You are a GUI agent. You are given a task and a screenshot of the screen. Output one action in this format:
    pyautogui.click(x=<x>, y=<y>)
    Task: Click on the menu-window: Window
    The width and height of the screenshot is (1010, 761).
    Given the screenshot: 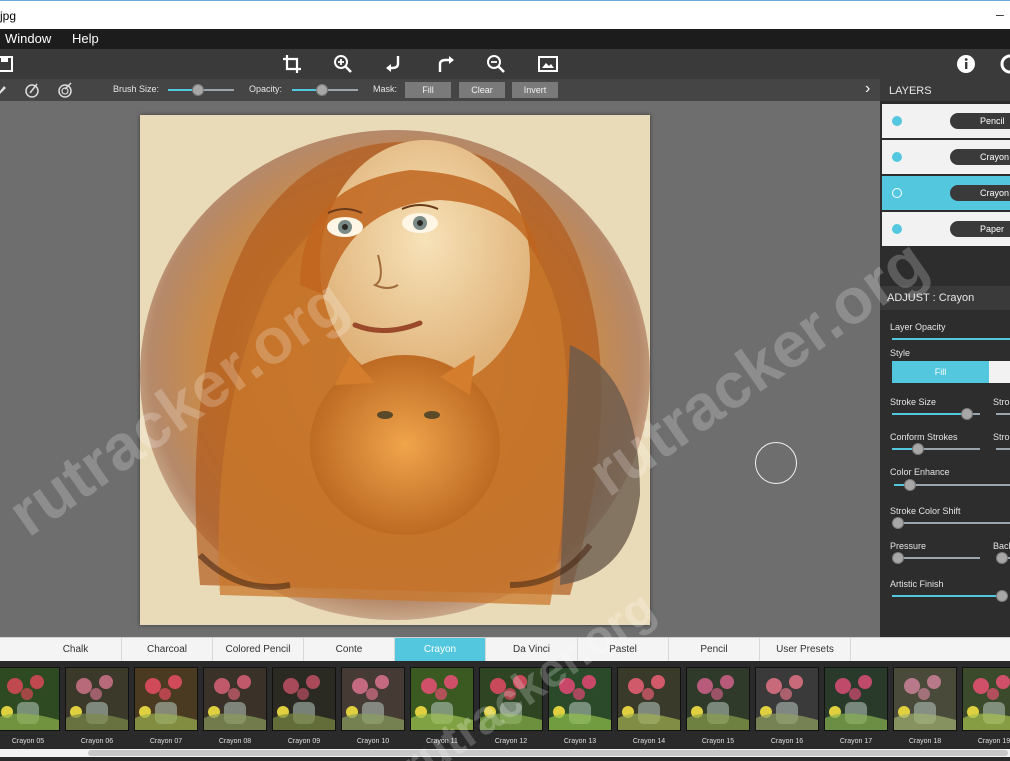 What is the action you would take?
    pyautogui.click(x=28, y=38)
    